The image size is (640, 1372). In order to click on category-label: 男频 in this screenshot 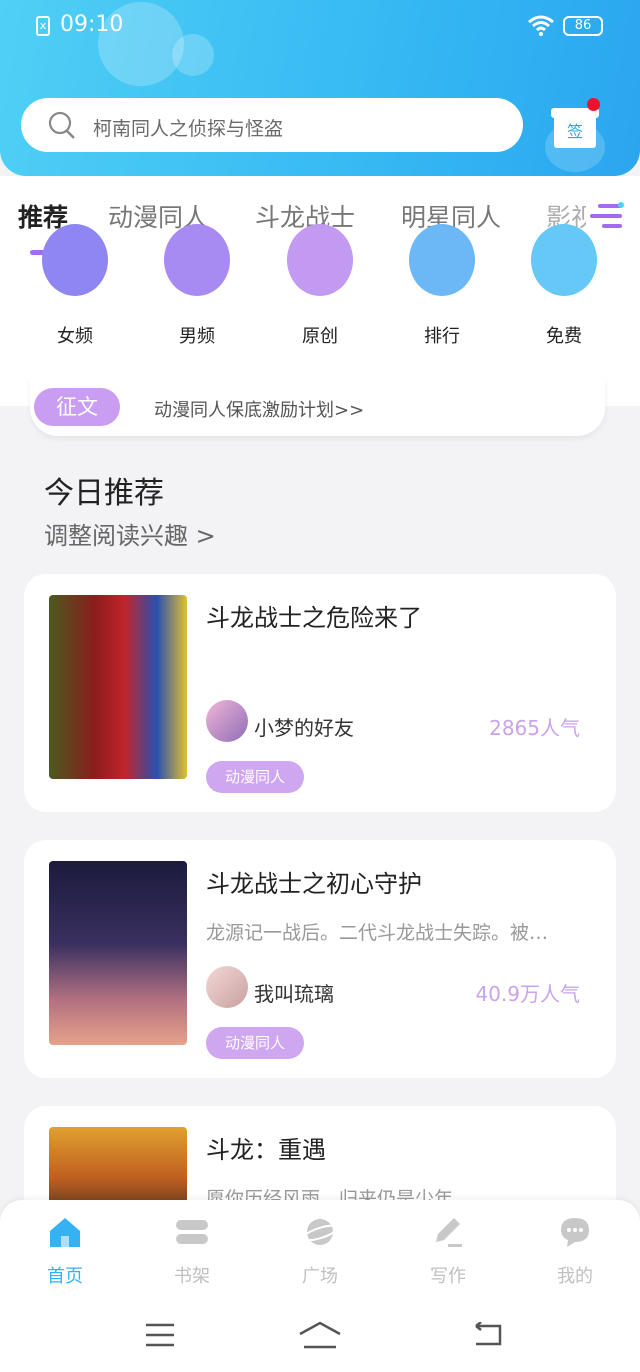, I will do `click(197, 336)`.